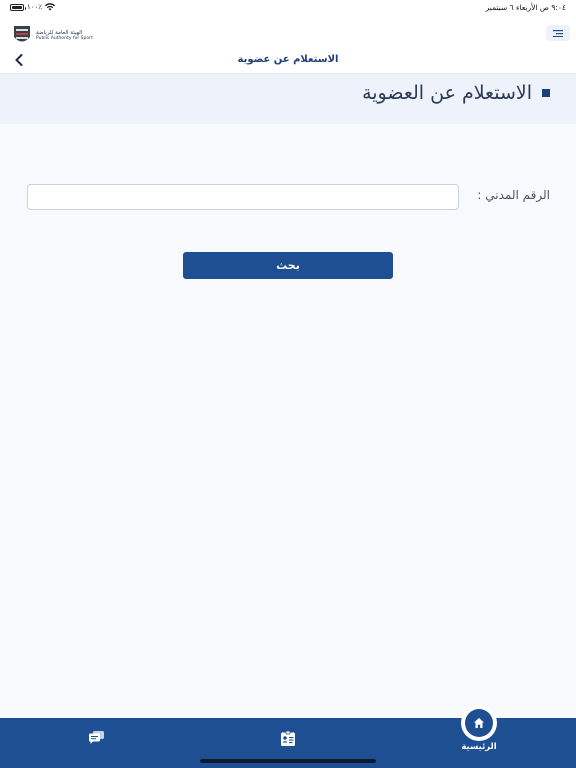 The width and height of the screenshot is (576, 768). What do you see at coordinates (479, 747) in the screenshot?
I see `home-tab-label: الرئيسية` at bounding box center [479, 747].